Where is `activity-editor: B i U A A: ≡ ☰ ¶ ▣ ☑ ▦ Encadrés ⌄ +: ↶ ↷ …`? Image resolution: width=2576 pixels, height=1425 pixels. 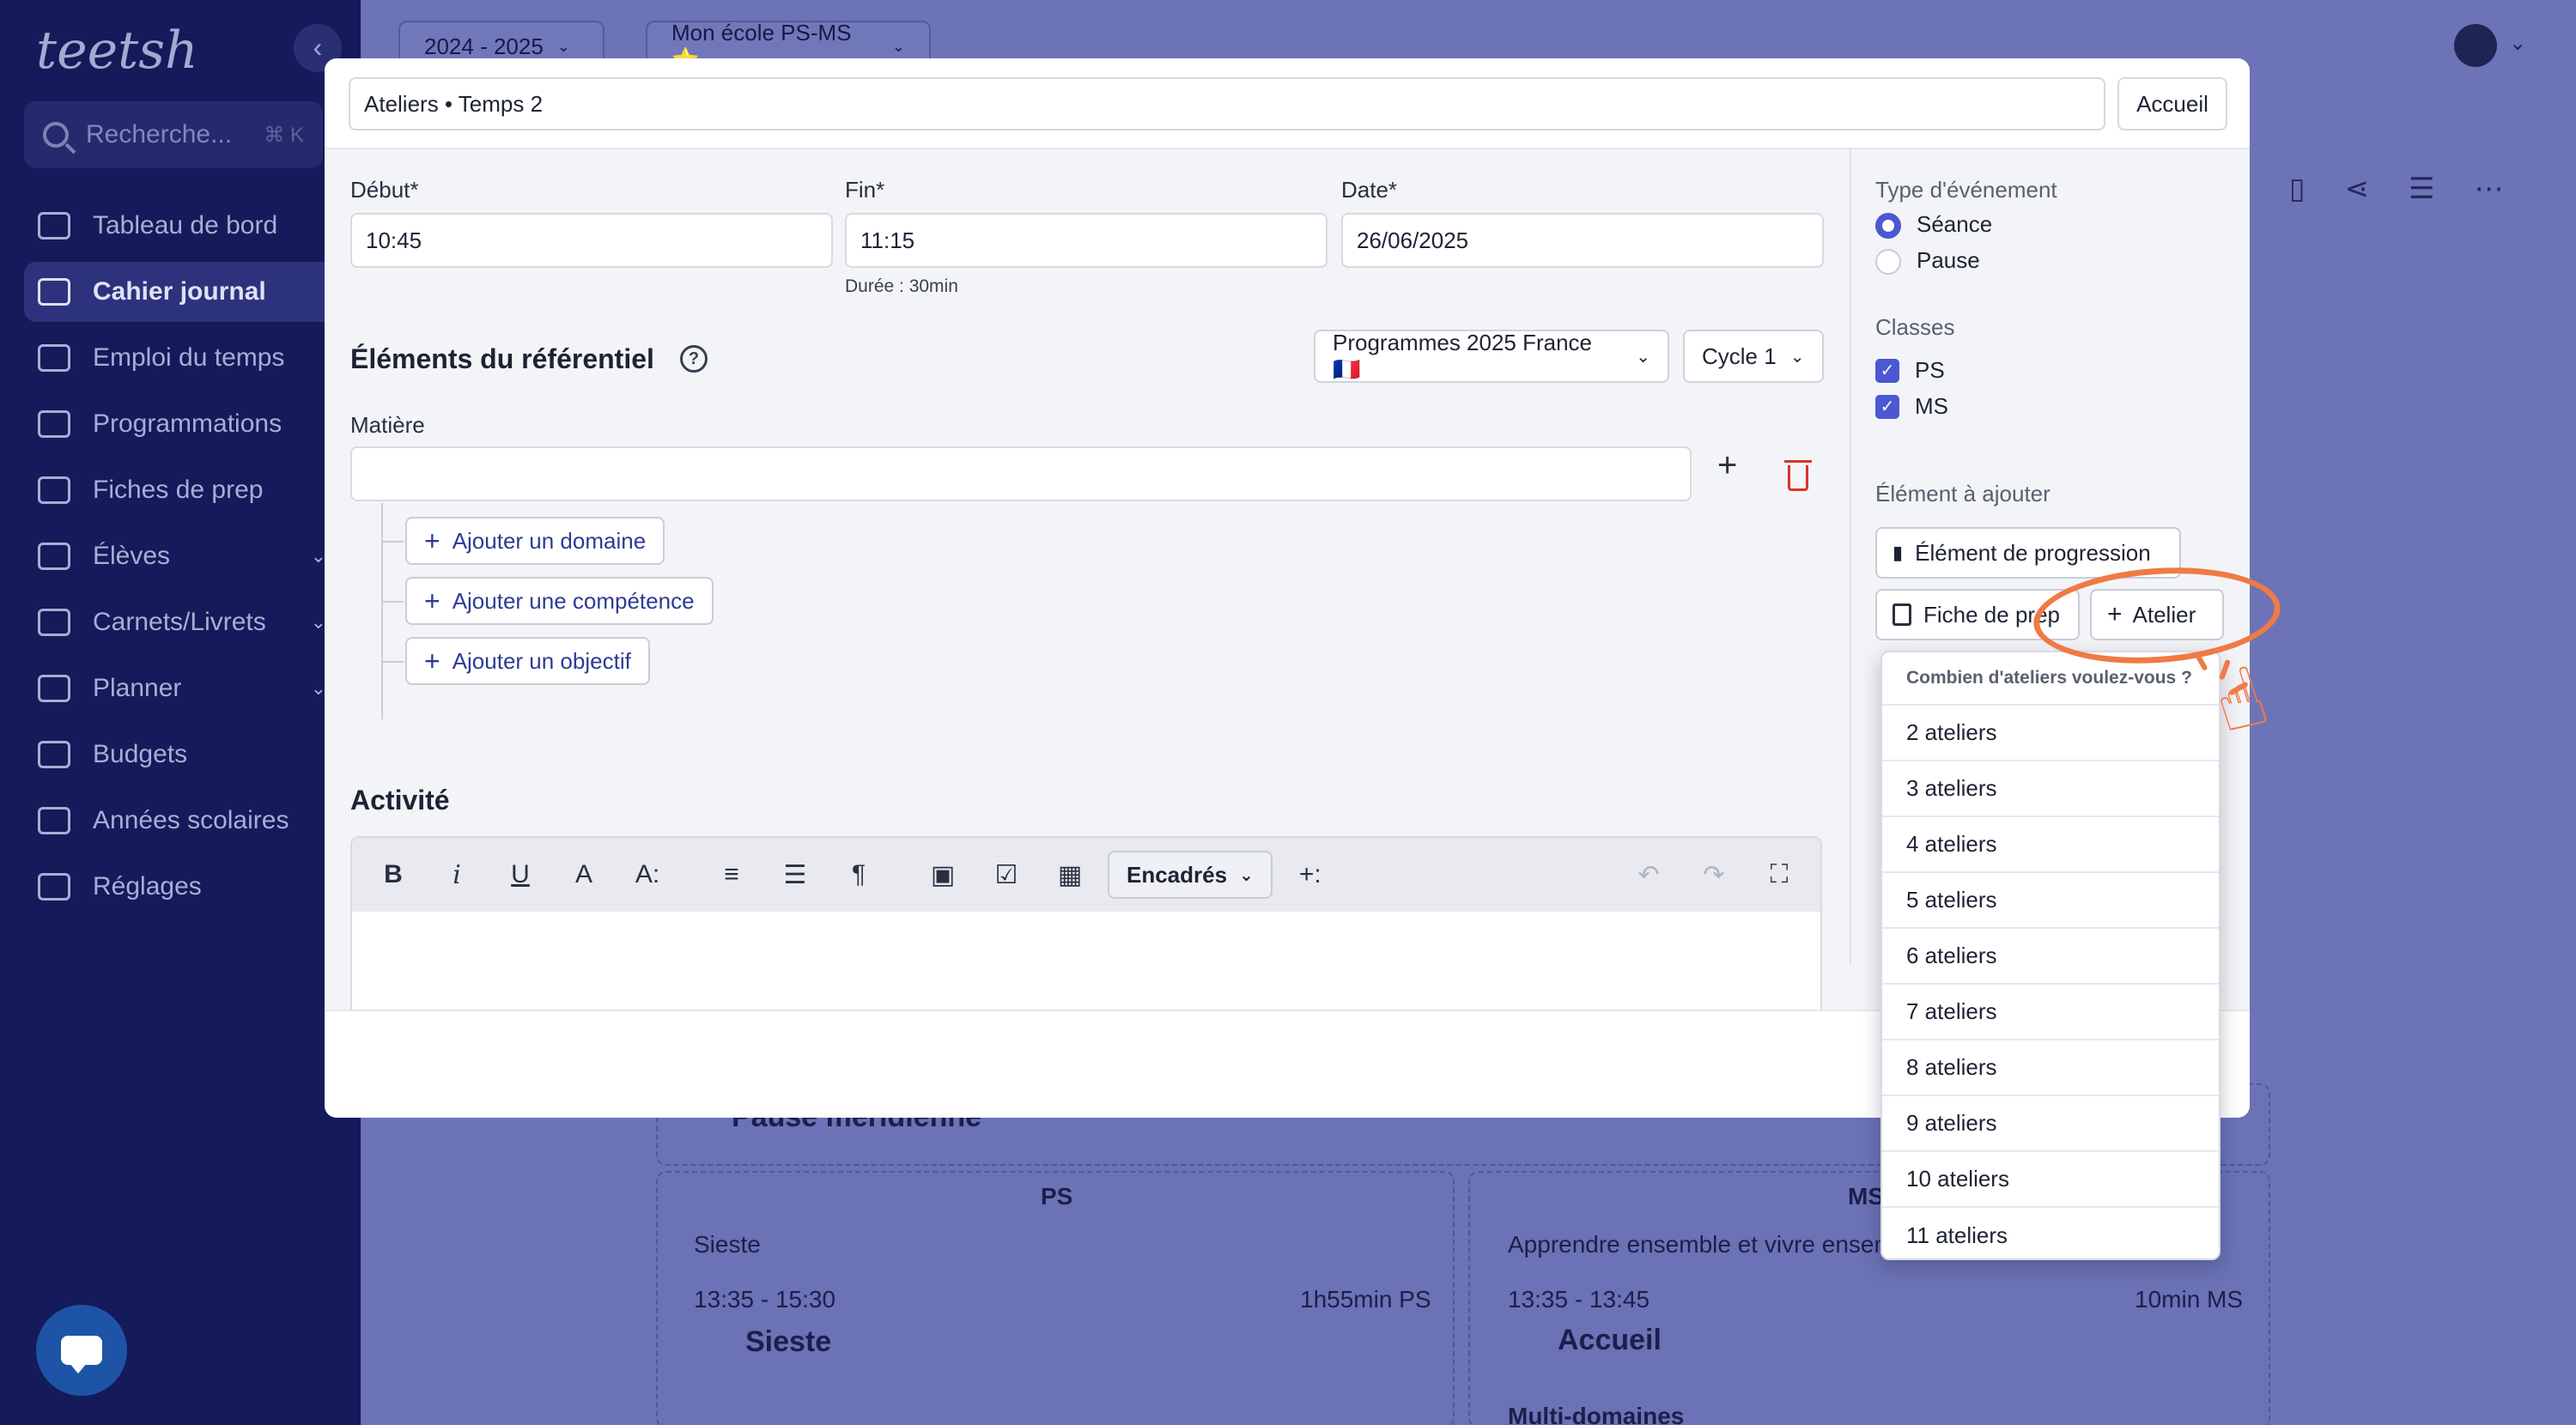 activity-editor: B i U A A: ≡ ☰ ¶ ▣ ☑ ▦ Encadrés ⌄ +: ↶ ↷ … is located at coordinates (1086, 928).